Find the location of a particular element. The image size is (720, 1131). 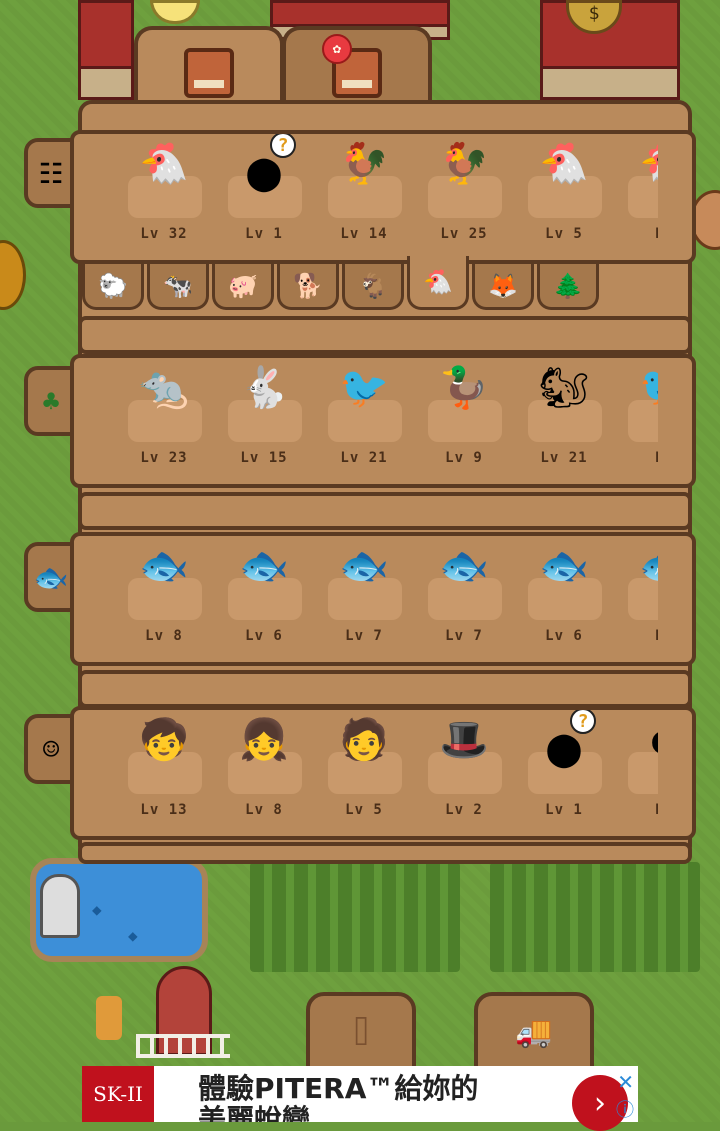

farmer is located at coordinates (109, 1018).